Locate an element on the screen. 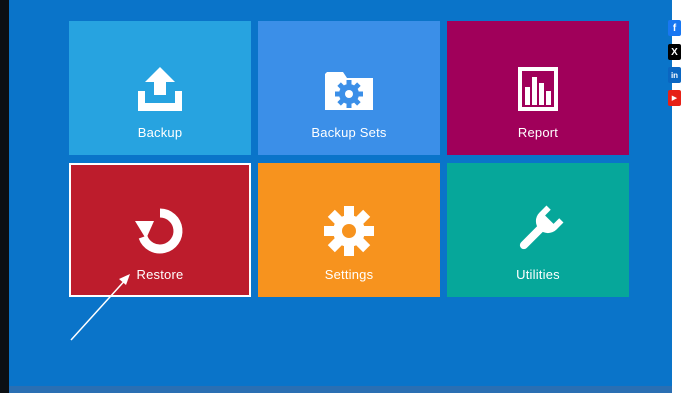 This screenshot has width=681, height=393. linkedin-icon: in is located at coordinates (674, 75).